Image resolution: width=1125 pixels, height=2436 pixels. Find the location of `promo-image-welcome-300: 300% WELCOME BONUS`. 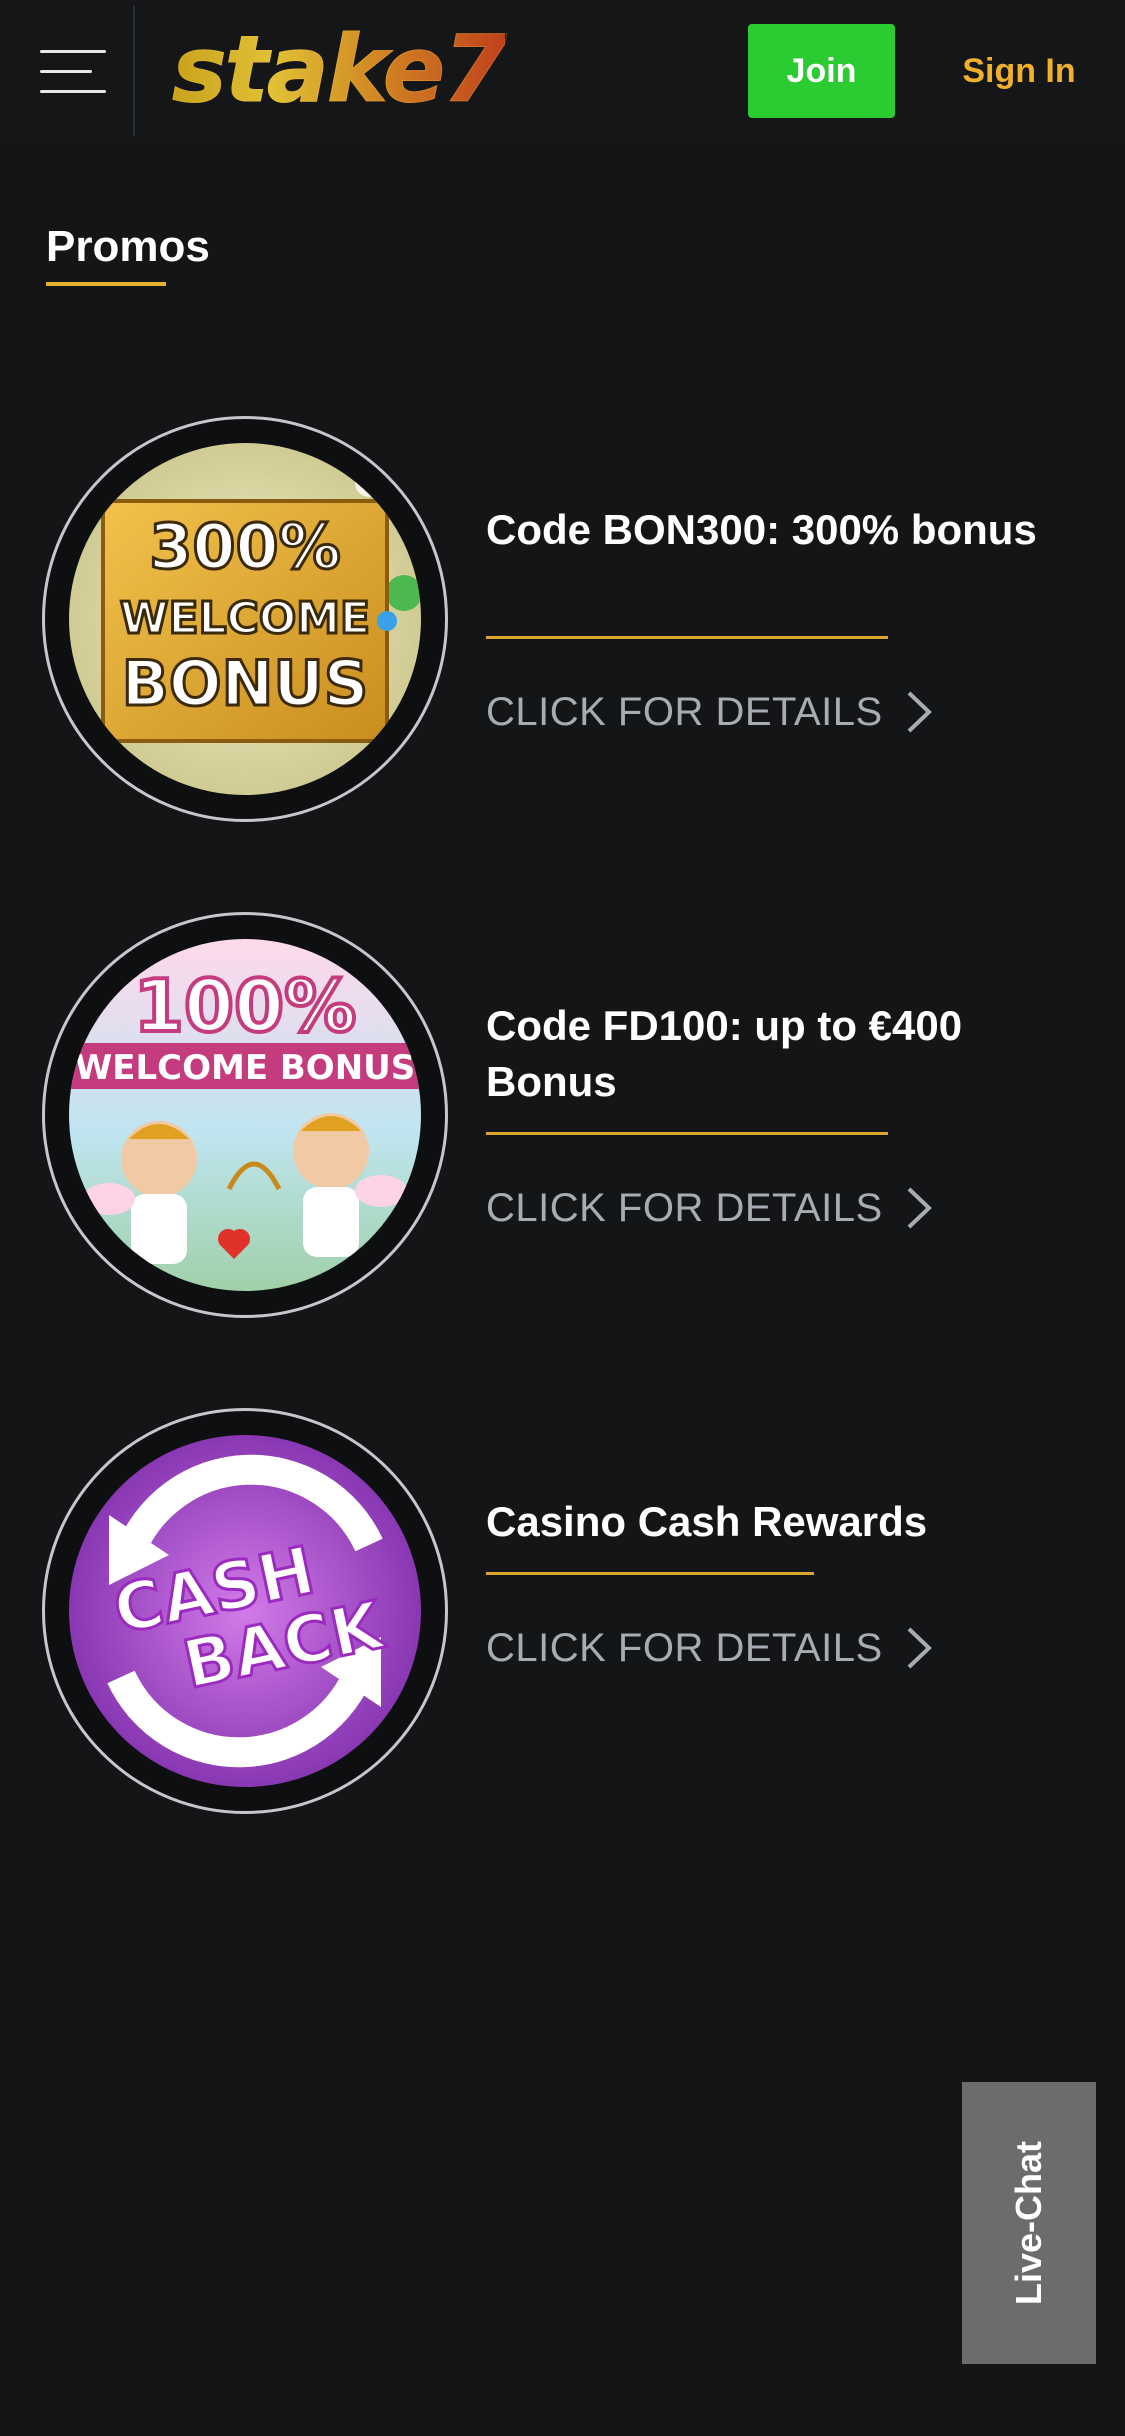

promo-image-welcome-300: 300% WELCOME BONUS is located at coordinates (245, 619).